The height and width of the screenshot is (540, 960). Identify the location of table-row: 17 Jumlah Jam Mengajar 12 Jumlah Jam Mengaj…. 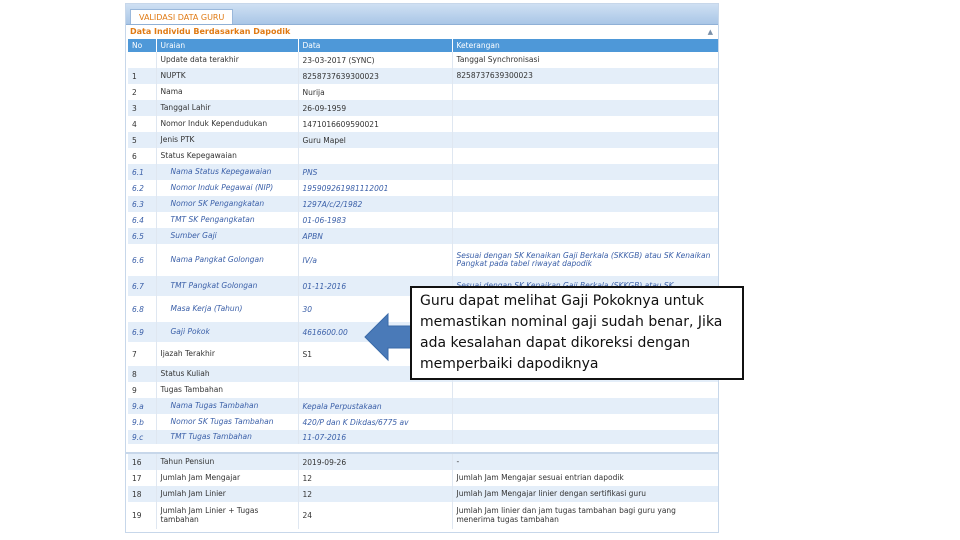
(423, 478).